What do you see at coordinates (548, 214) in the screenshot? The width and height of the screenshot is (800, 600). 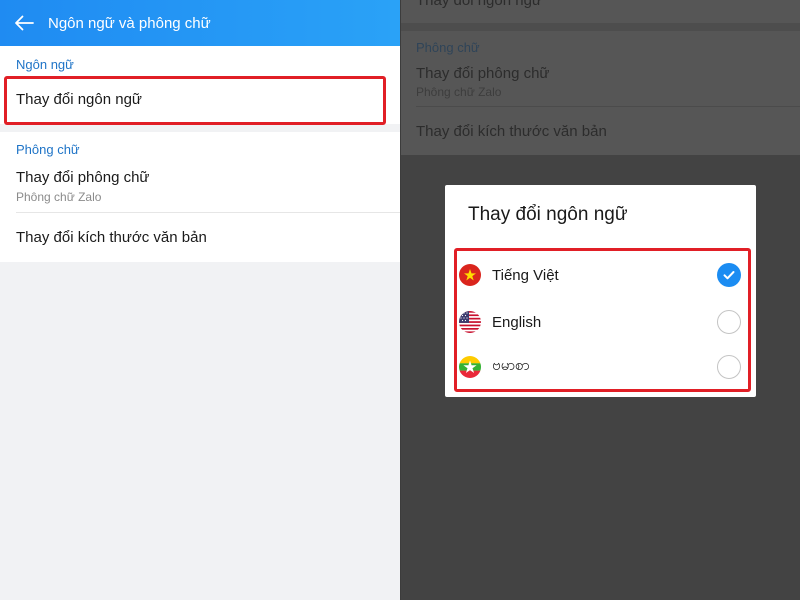 I see `dialog-title: Thay đổi ngôn ngữ` at bounding box center [548, 214].